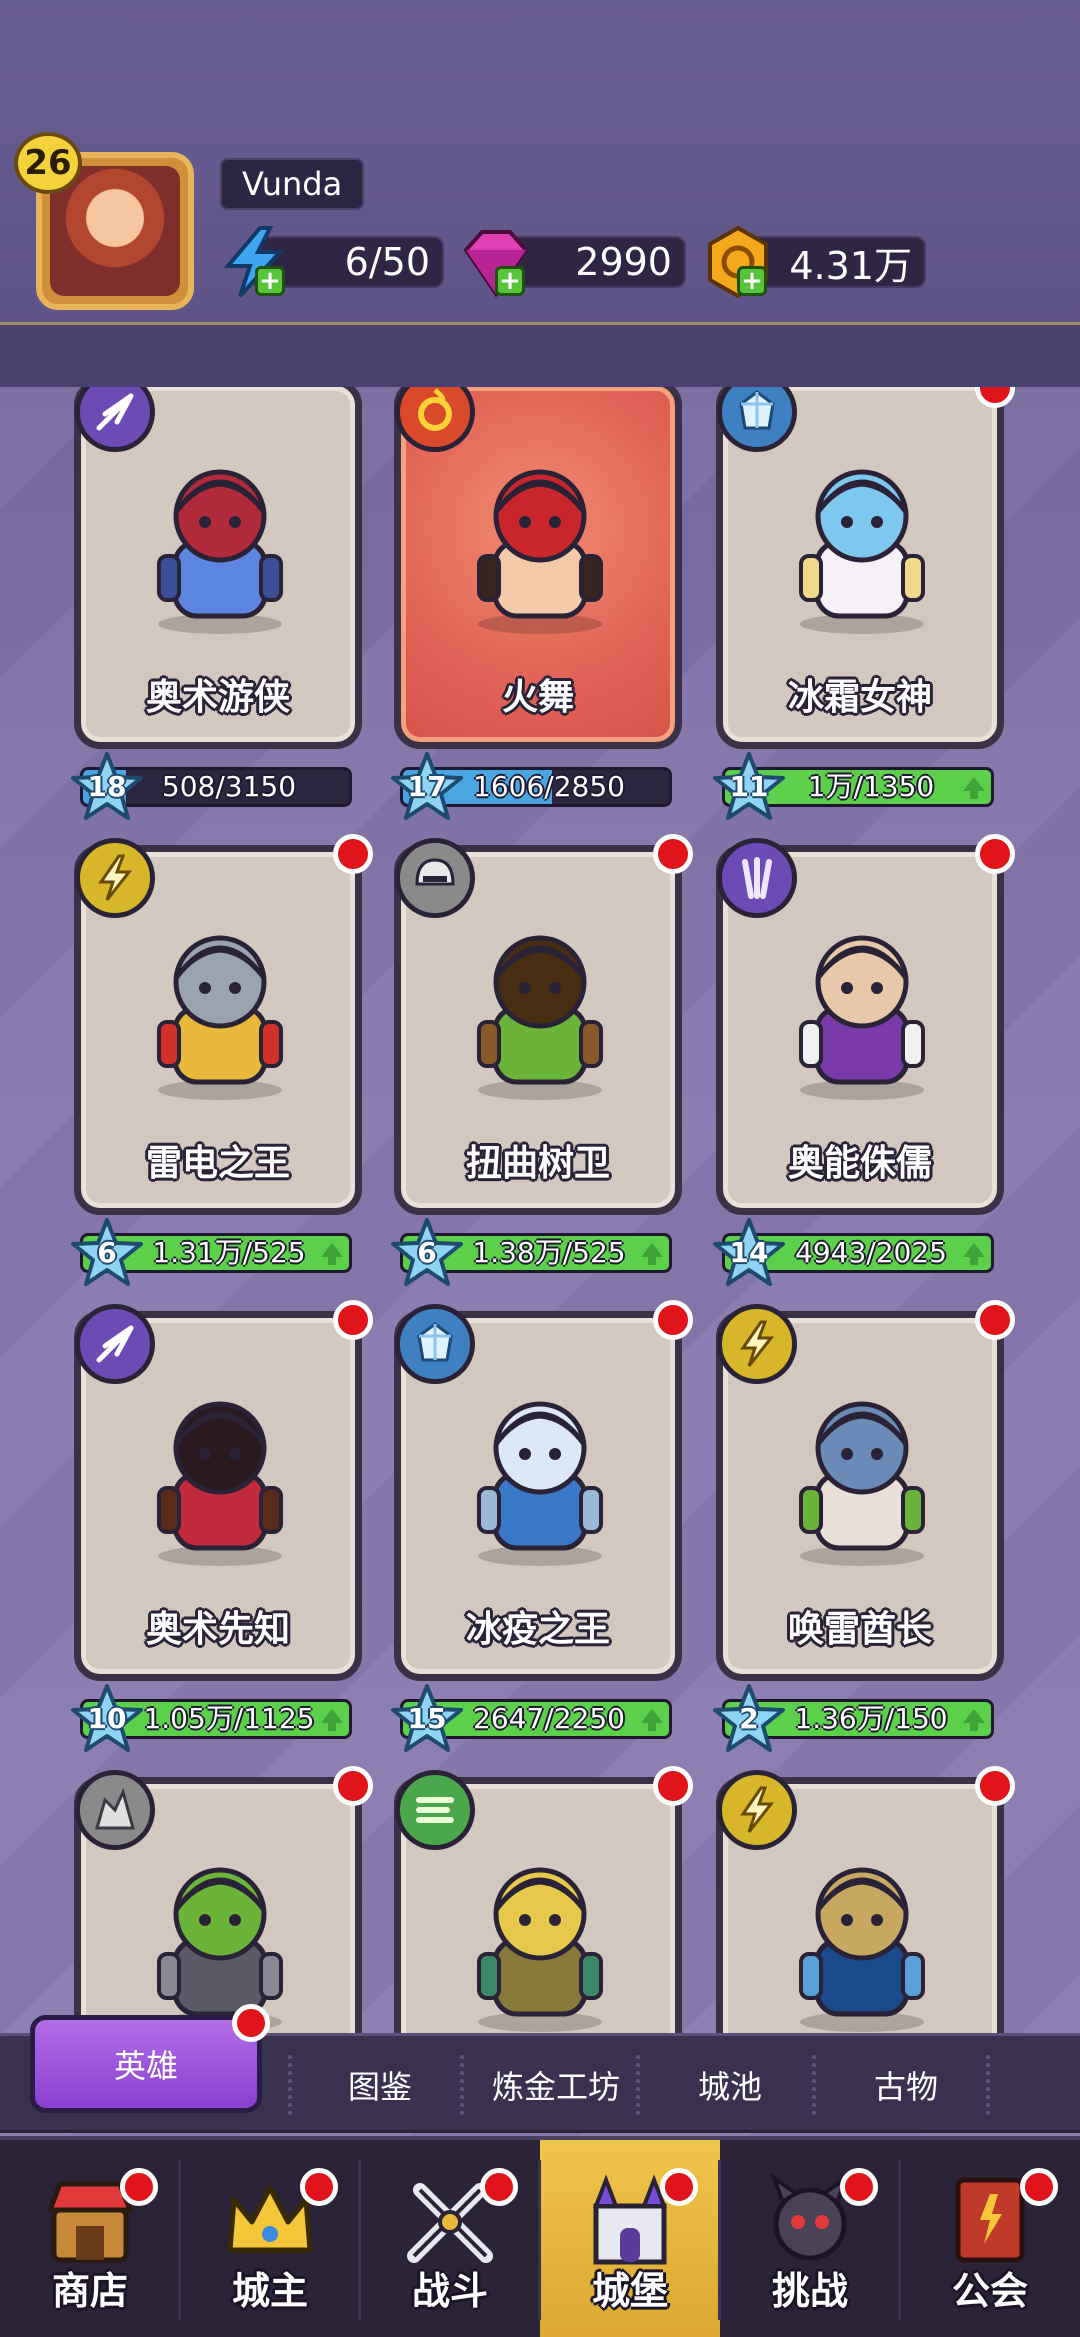 The width and height of the screenshot is (1080, 2337). I want to click on hero-card: 火舞, so click(538, 568).